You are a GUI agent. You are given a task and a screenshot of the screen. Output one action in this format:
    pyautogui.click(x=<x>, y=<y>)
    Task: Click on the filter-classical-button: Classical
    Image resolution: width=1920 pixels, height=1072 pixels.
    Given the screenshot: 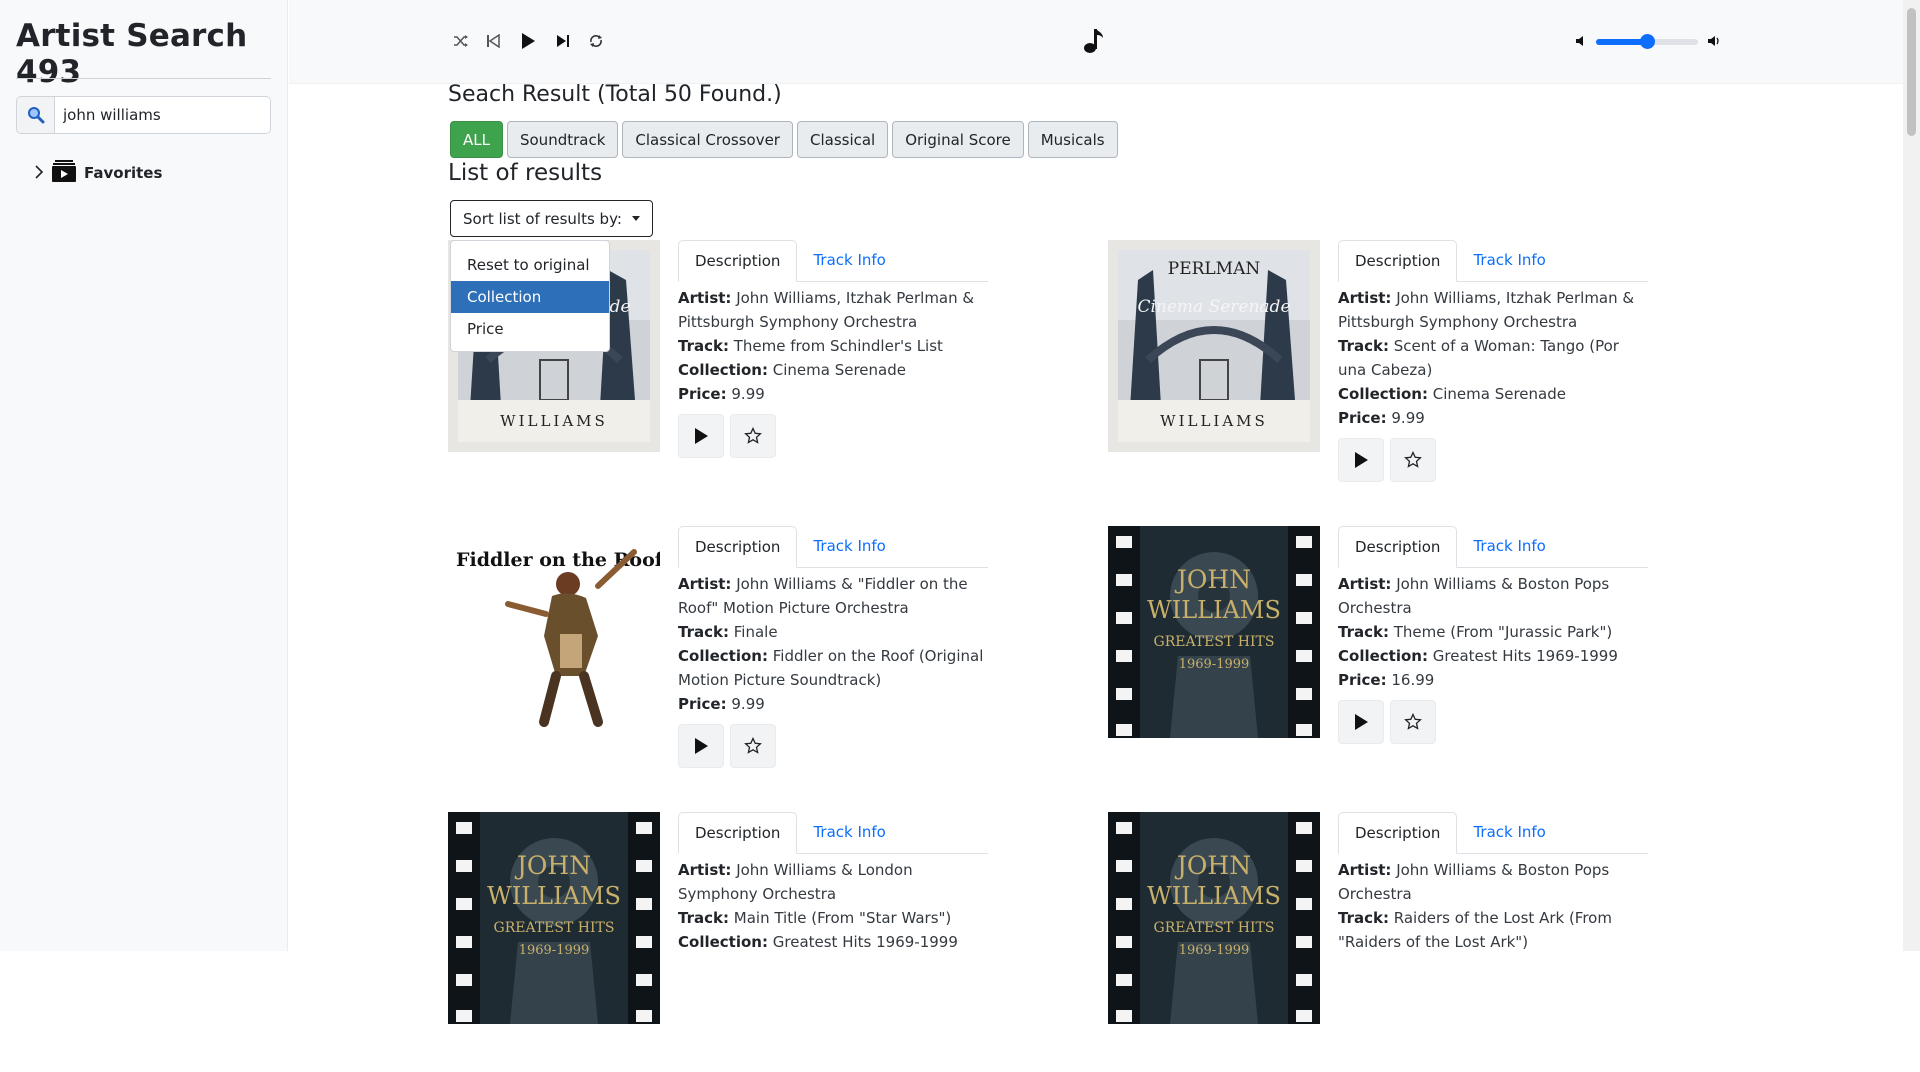 What is the action you would take?
    pyautogui.click(x=842, y=139)
    